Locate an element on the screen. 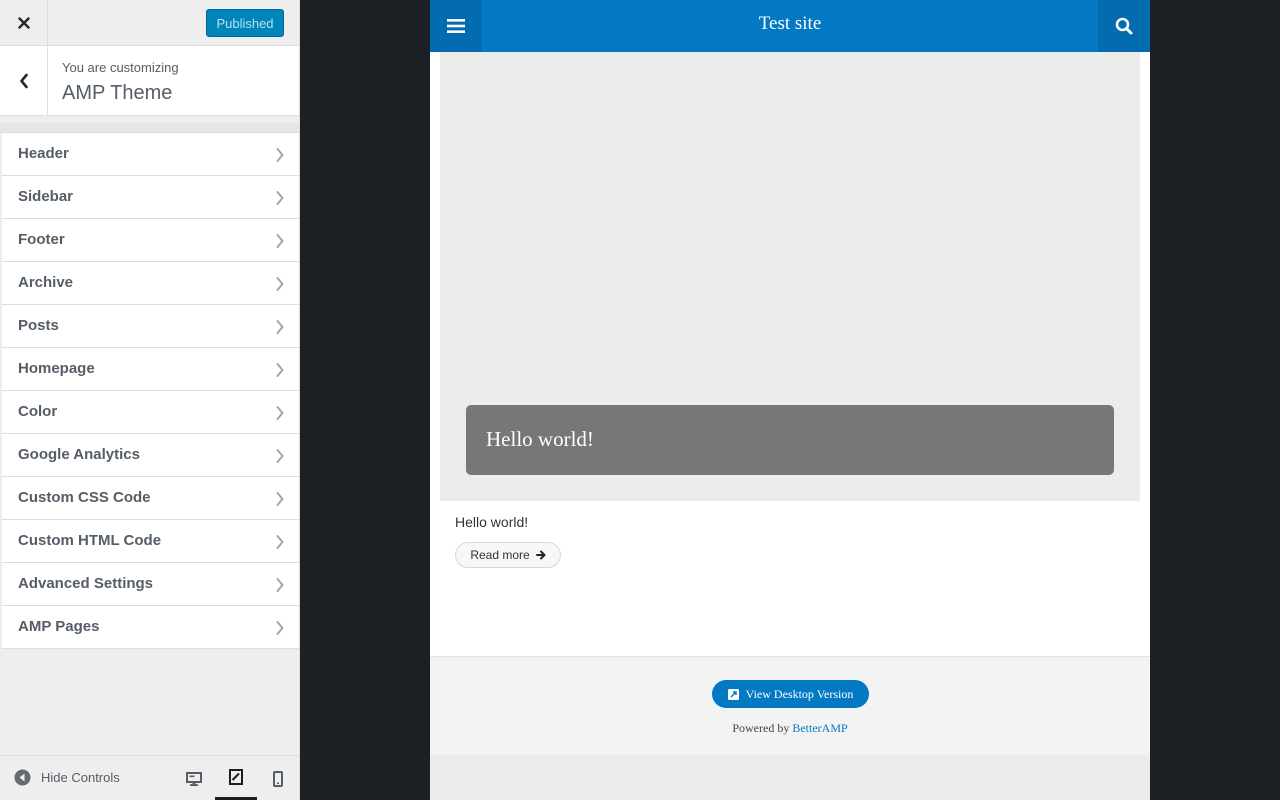 The height and width of the screenshot is (800, 1280). panel-item-label: Advanced Settings is located at coordinates (86, 583).